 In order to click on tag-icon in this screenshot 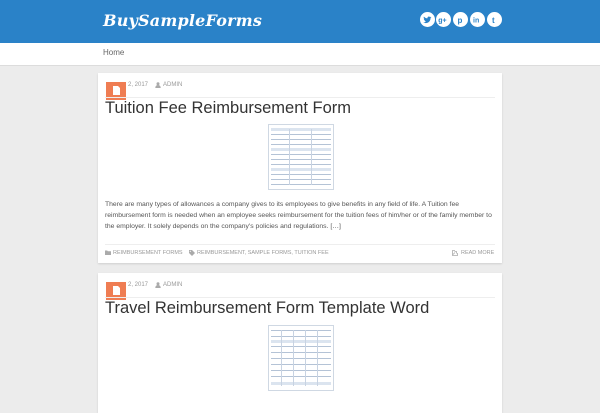, I will do `click(192, 253)`.